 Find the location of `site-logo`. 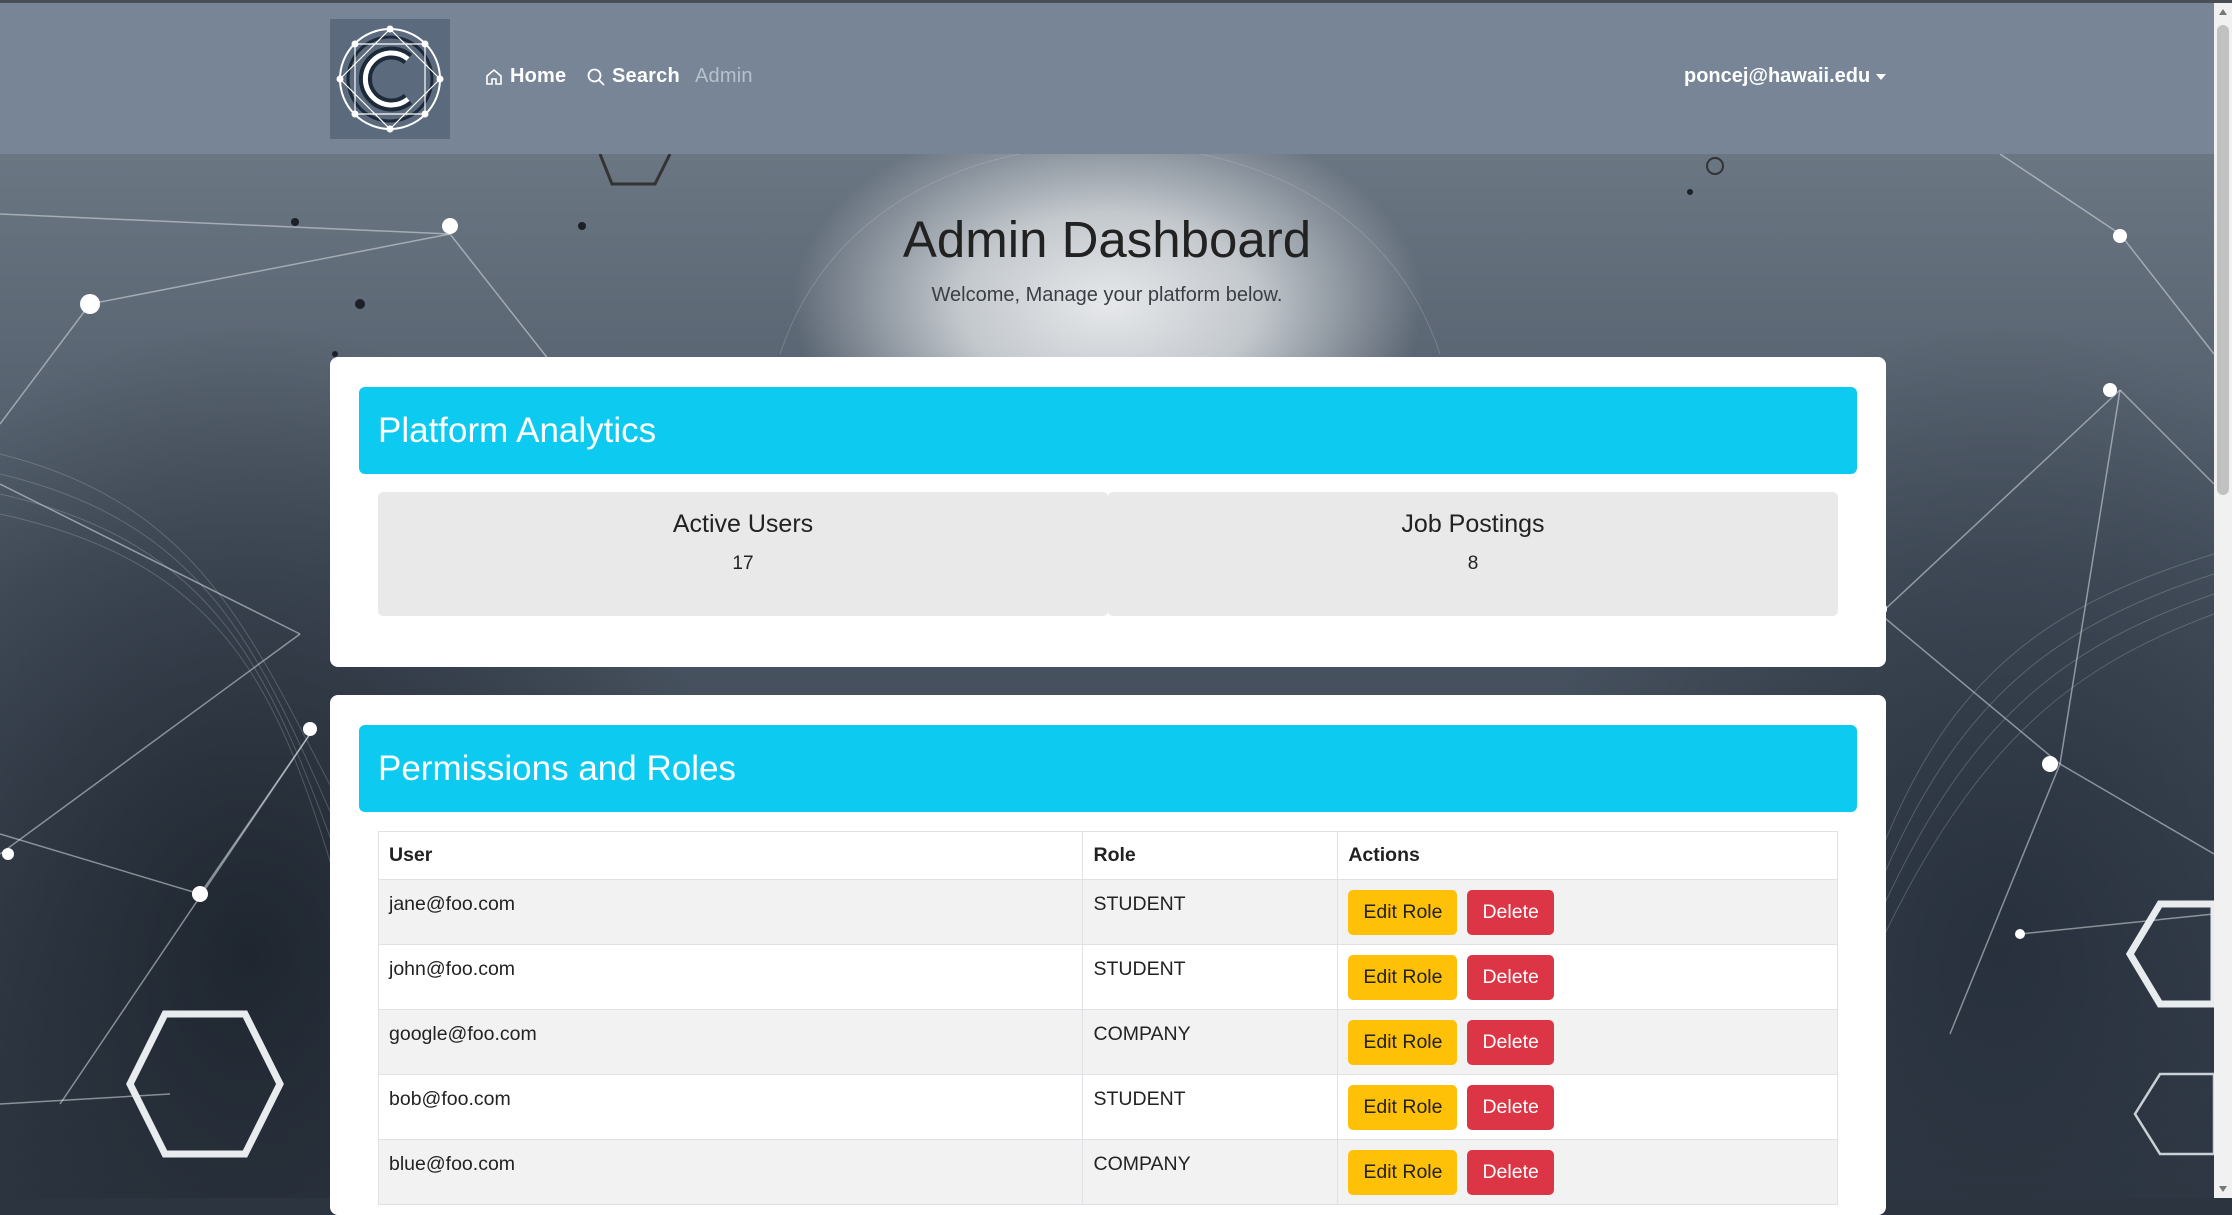

site-logo is located at coordinates (390, 79).